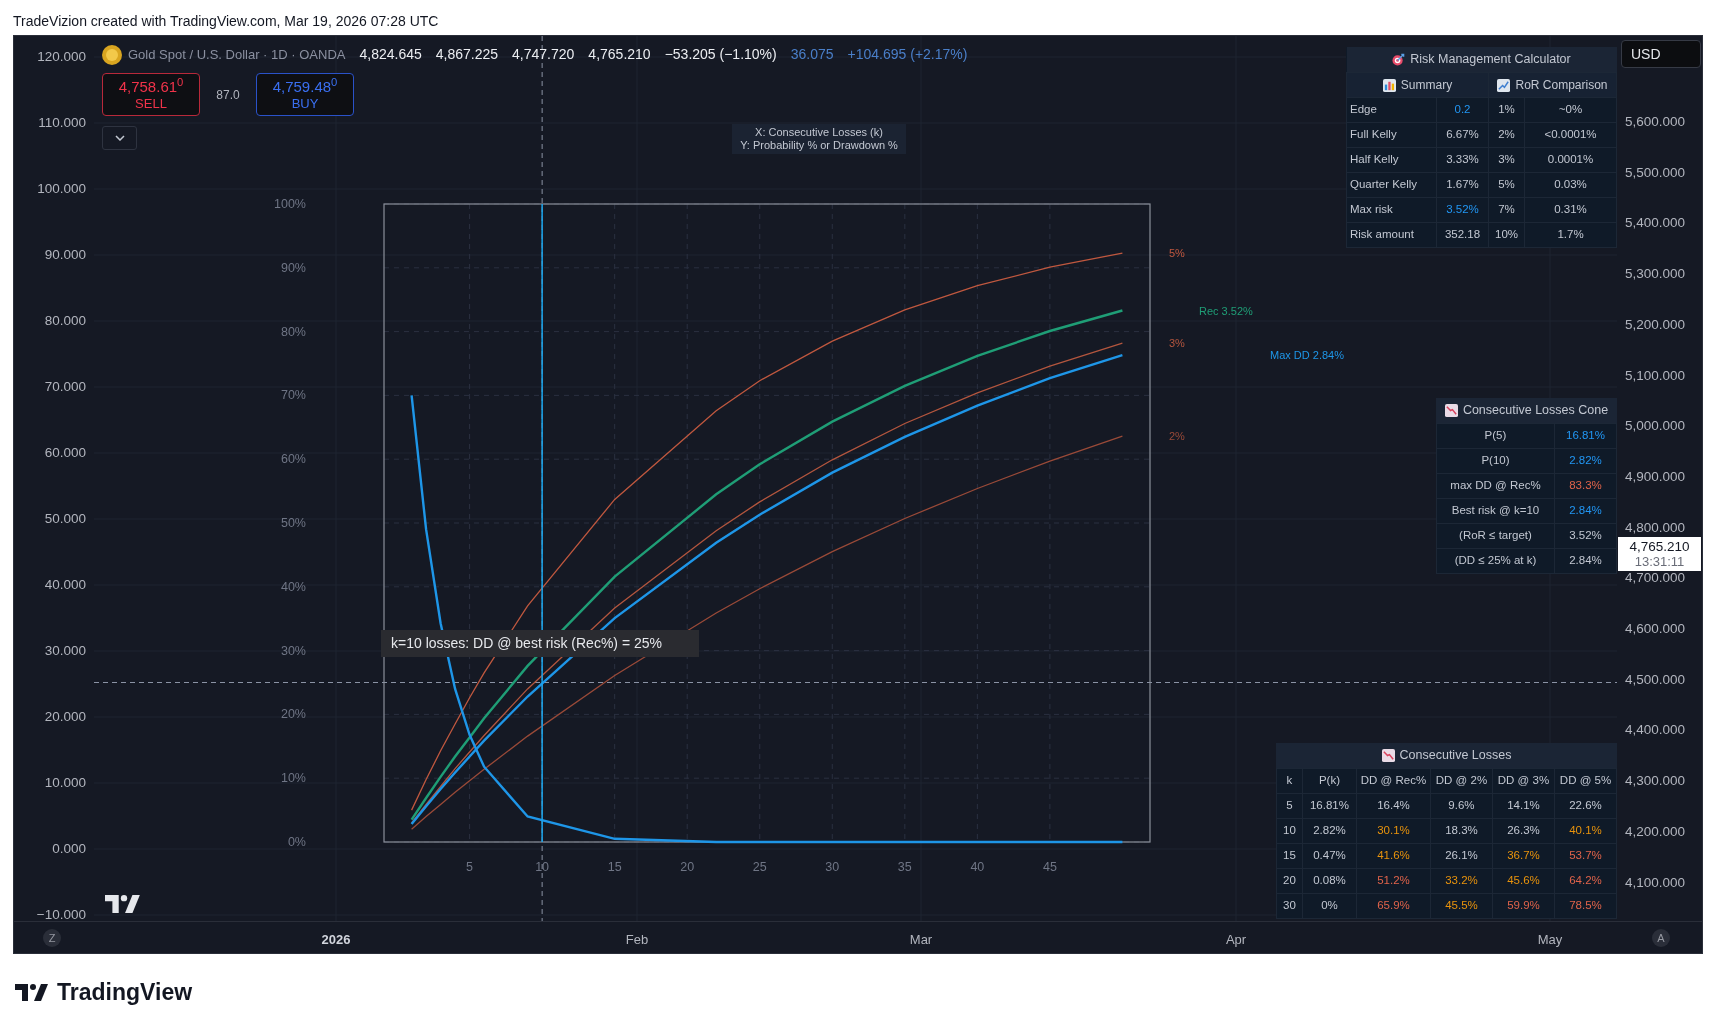 The width and height of the screenshot is (1718, 1031). Describe the element at coordinates (1585, 880) in the screenshot. I see `table-cell: 64.2%` at that location.